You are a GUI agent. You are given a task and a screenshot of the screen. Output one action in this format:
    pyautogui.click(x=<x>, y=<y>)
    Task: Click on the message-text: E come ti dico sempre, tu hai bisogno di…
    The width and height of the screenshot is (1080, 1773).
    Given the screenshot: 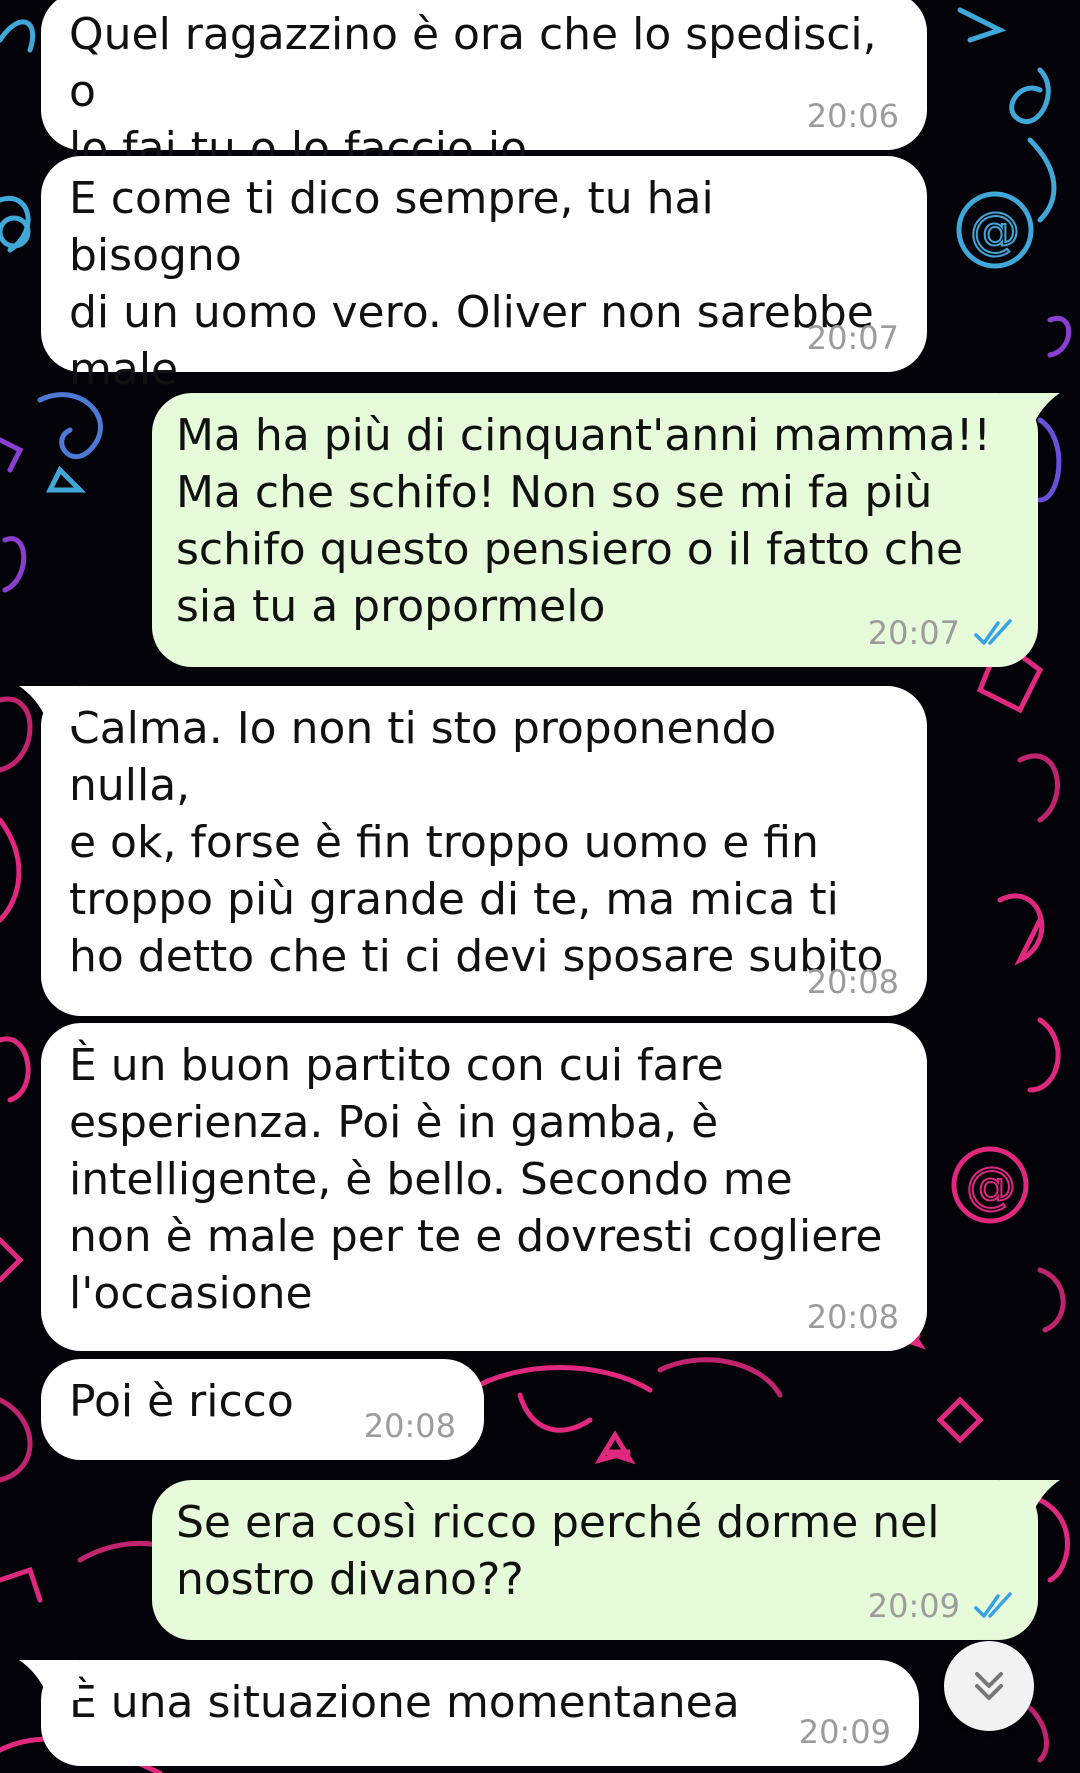 What is the action you would take?
    pyautogui.click(x=471, y=284)
    